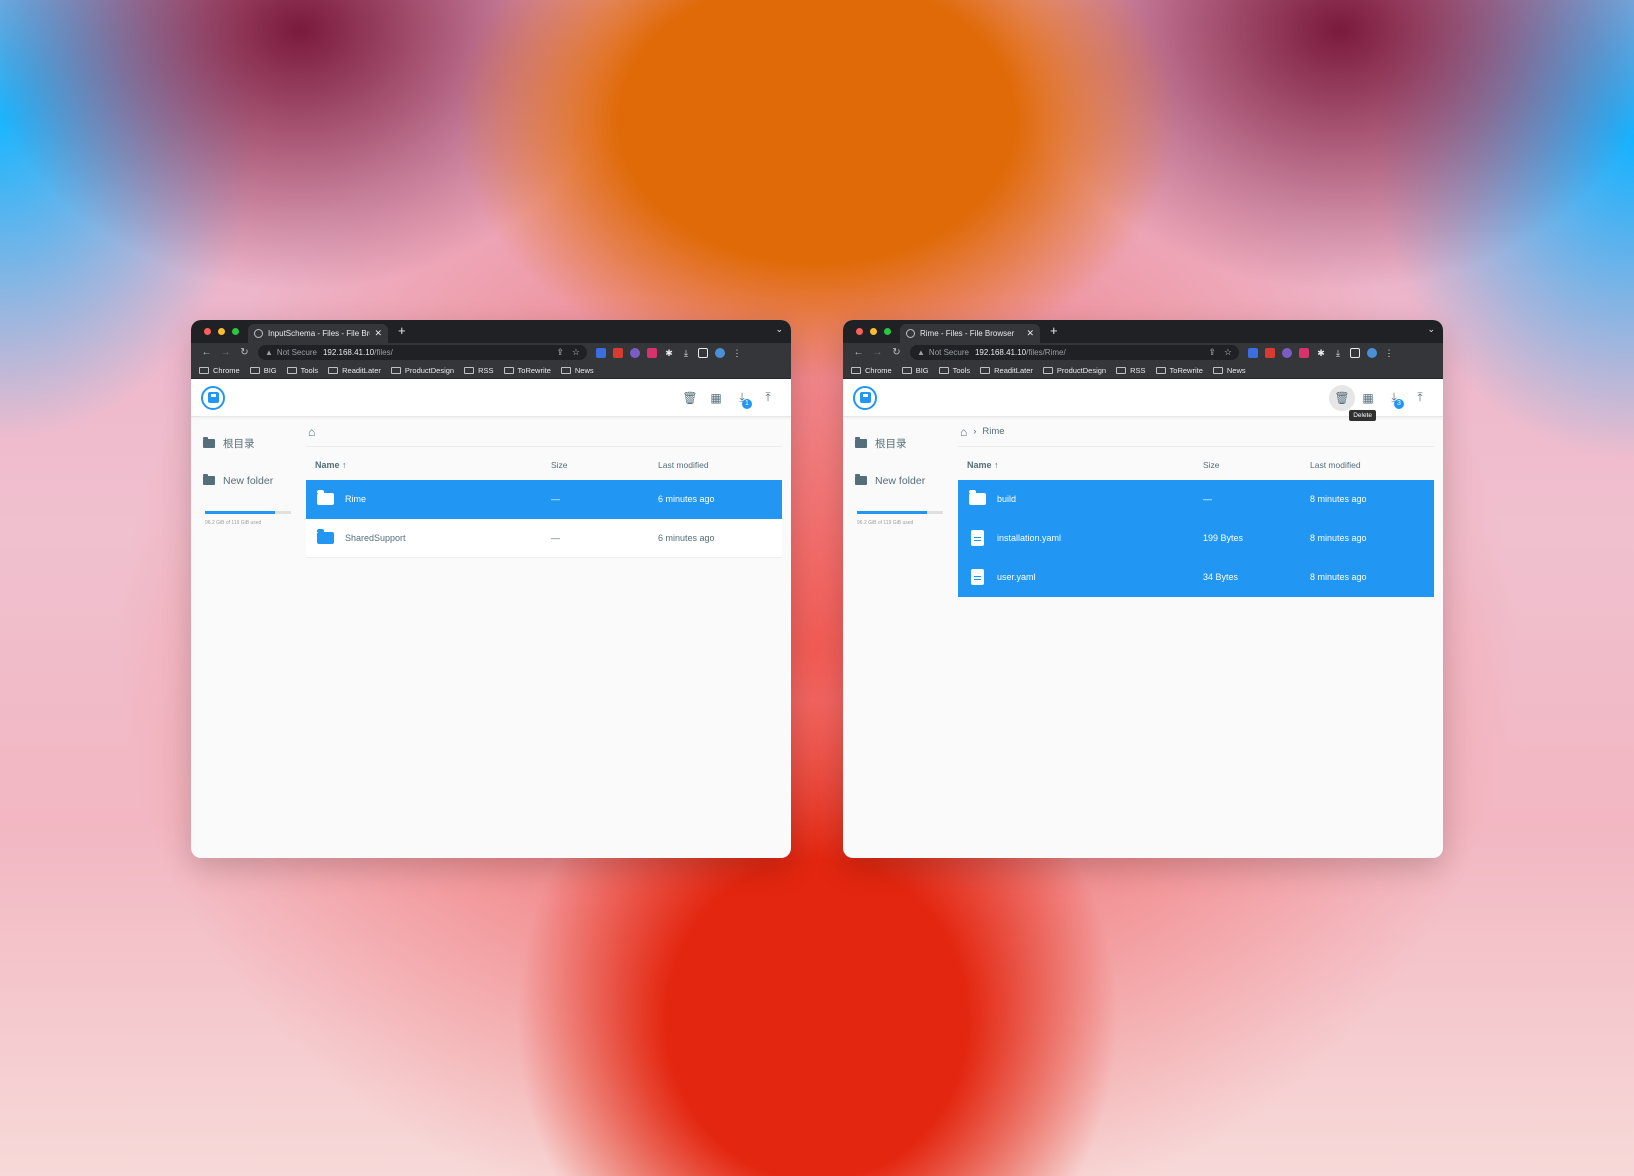  I want to click on bookmark-label: RSS, so click(1138, 370).